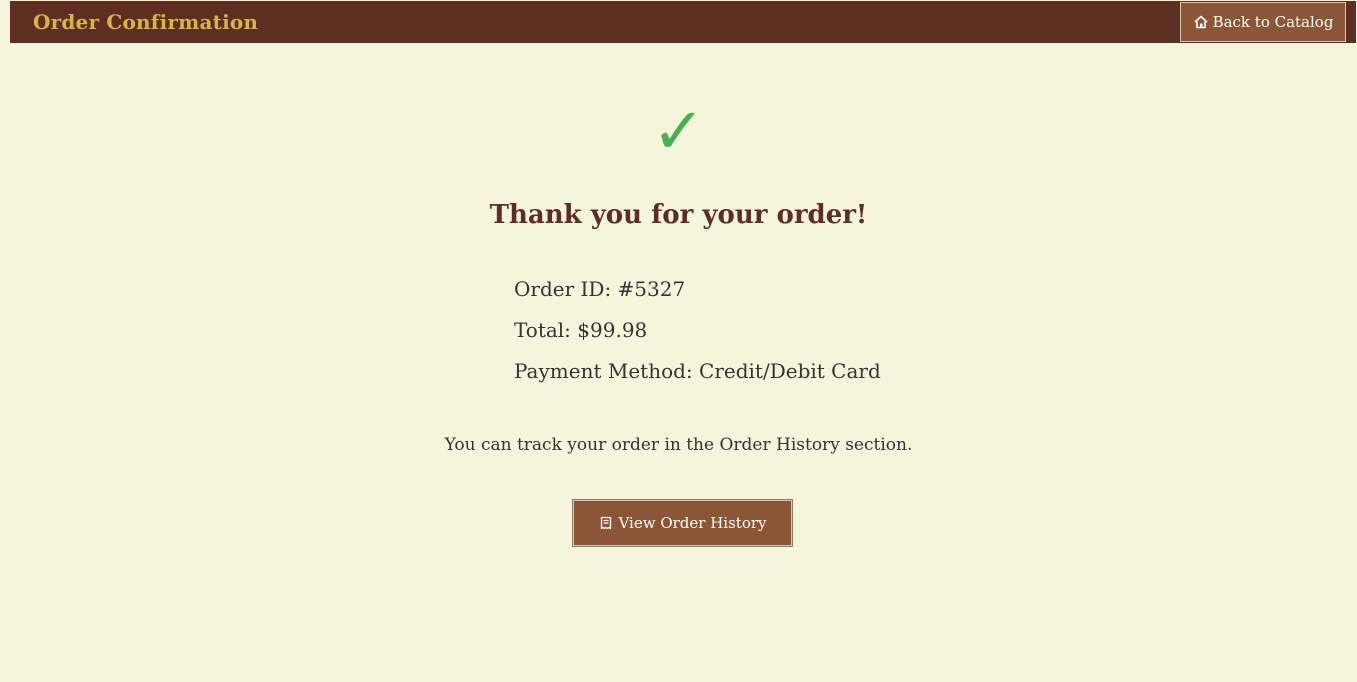  I want to click on view-order-history-label: View Order History, so click(692, 523).